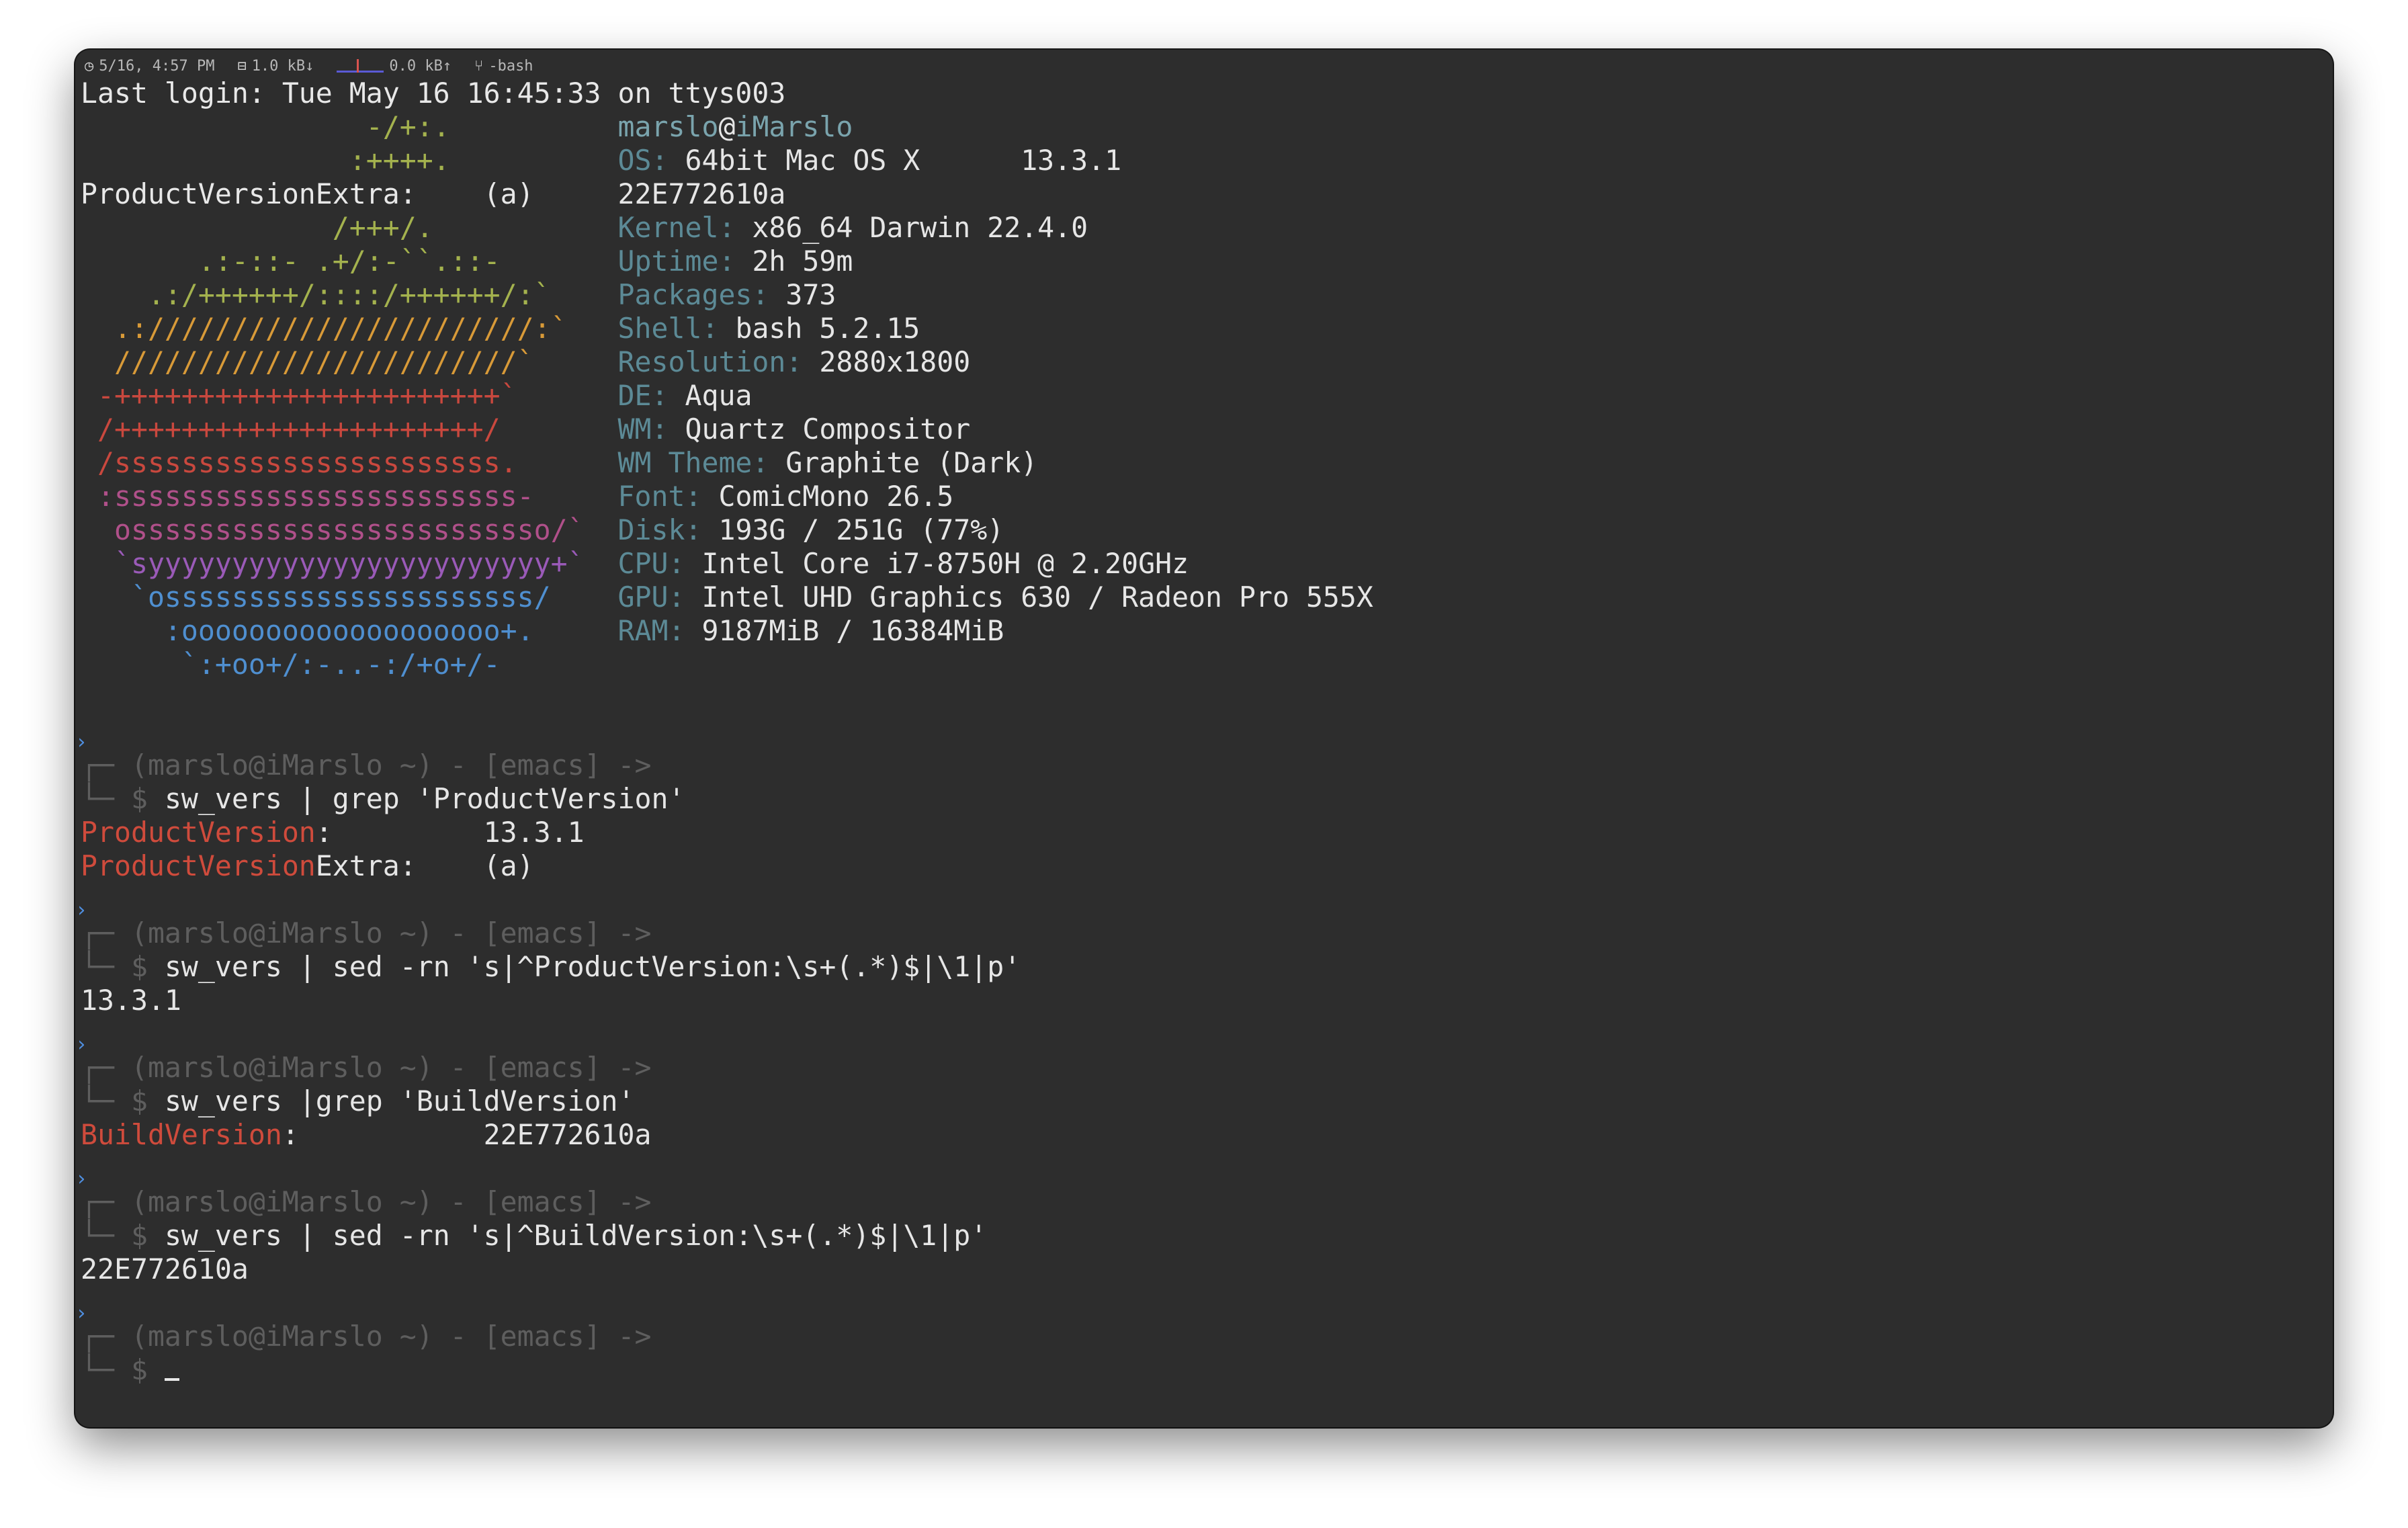 This screenshot has height=1528, width=2408. Describe the element at coordinates (676, 262) in the screenshot. I see `neofetch-info-label: Uptime:` at that location.